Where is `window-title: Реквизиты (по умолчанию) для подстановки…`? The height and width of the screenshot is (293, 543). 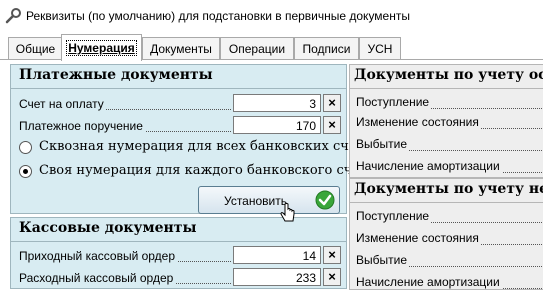 window-title: Реквизиты (по умолчанию) для подстановки… is located at coordinates (218, 16).